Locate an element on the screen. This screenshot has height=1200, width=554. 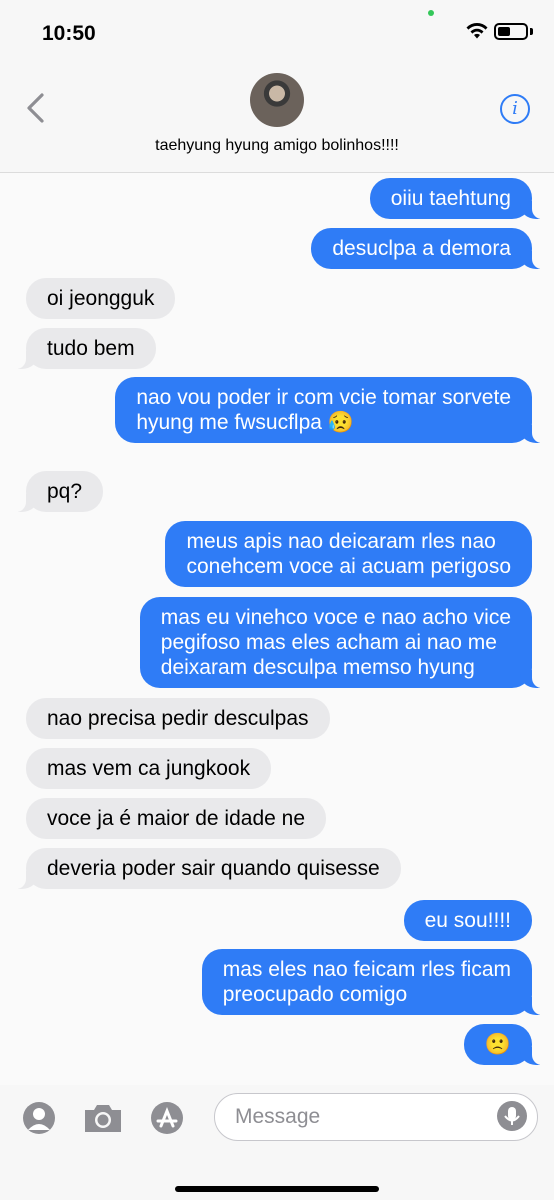
message-text: 🙁 is located at coordinates (497, 1044).